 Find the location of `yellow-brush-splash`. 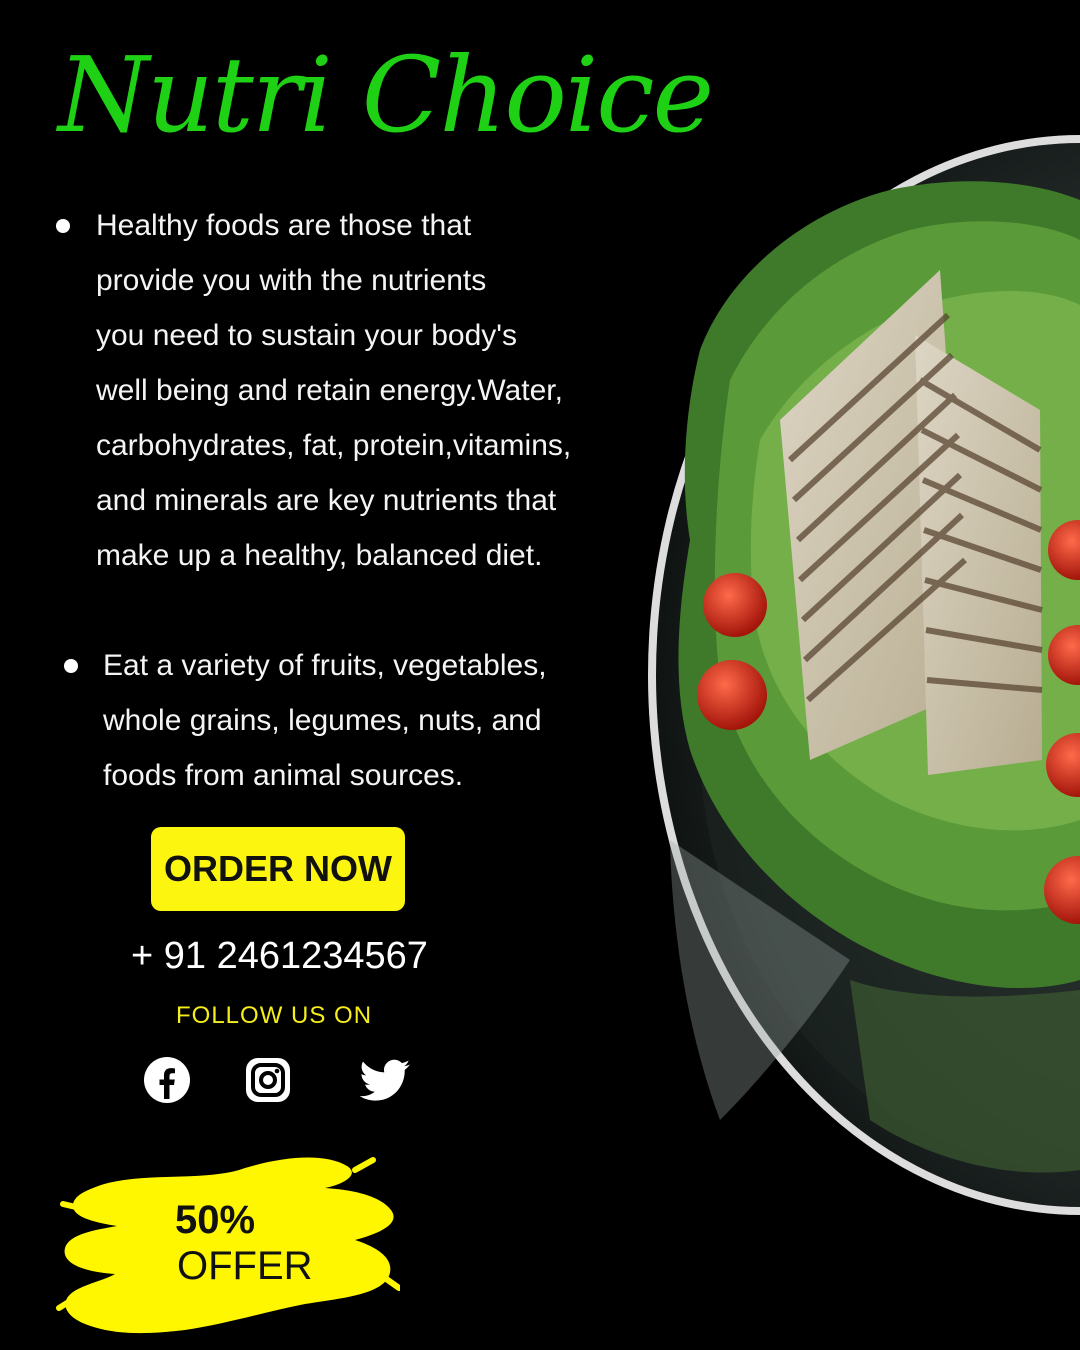

yellow-brush-splash is located at coordinates (228, 1245).